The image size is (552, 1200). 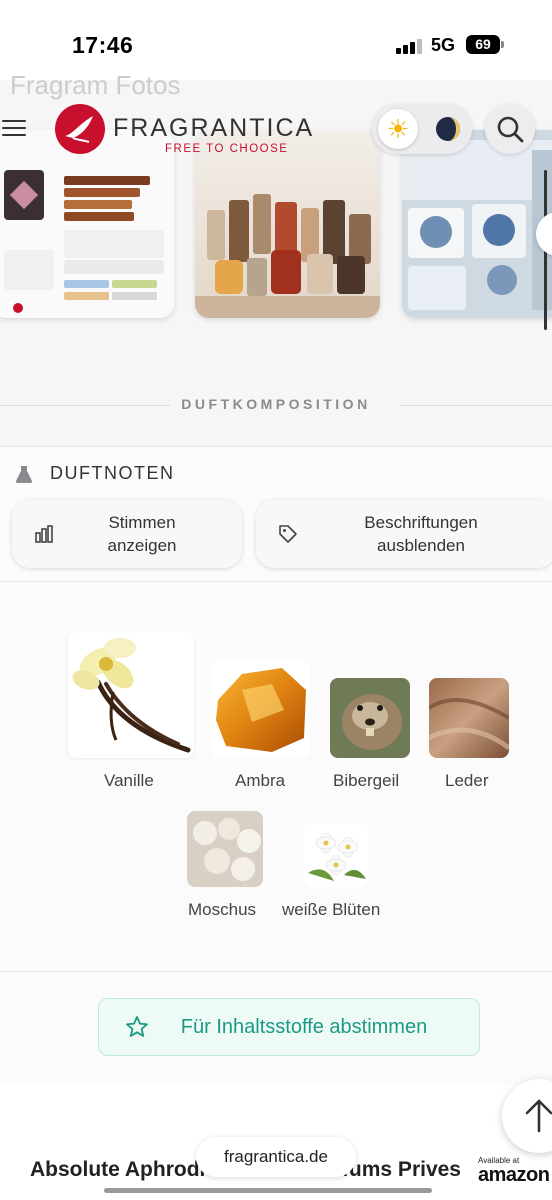 What do you see at coordinates (514, 1175) in the screenshot?
I see `amazon-logo: amazon` at bounding box center [514, 1175].